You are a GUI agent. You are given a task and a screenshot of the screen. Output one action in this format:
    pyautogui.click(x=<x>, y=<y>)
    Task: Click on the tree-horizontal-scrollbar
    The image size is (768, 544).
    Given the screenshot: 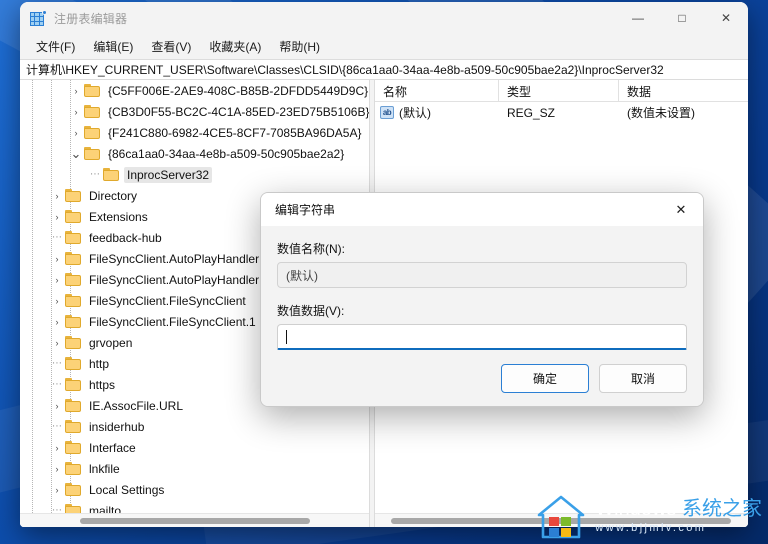 What is the action you would take?
    pyautogui.click(x=194, y=520)
    